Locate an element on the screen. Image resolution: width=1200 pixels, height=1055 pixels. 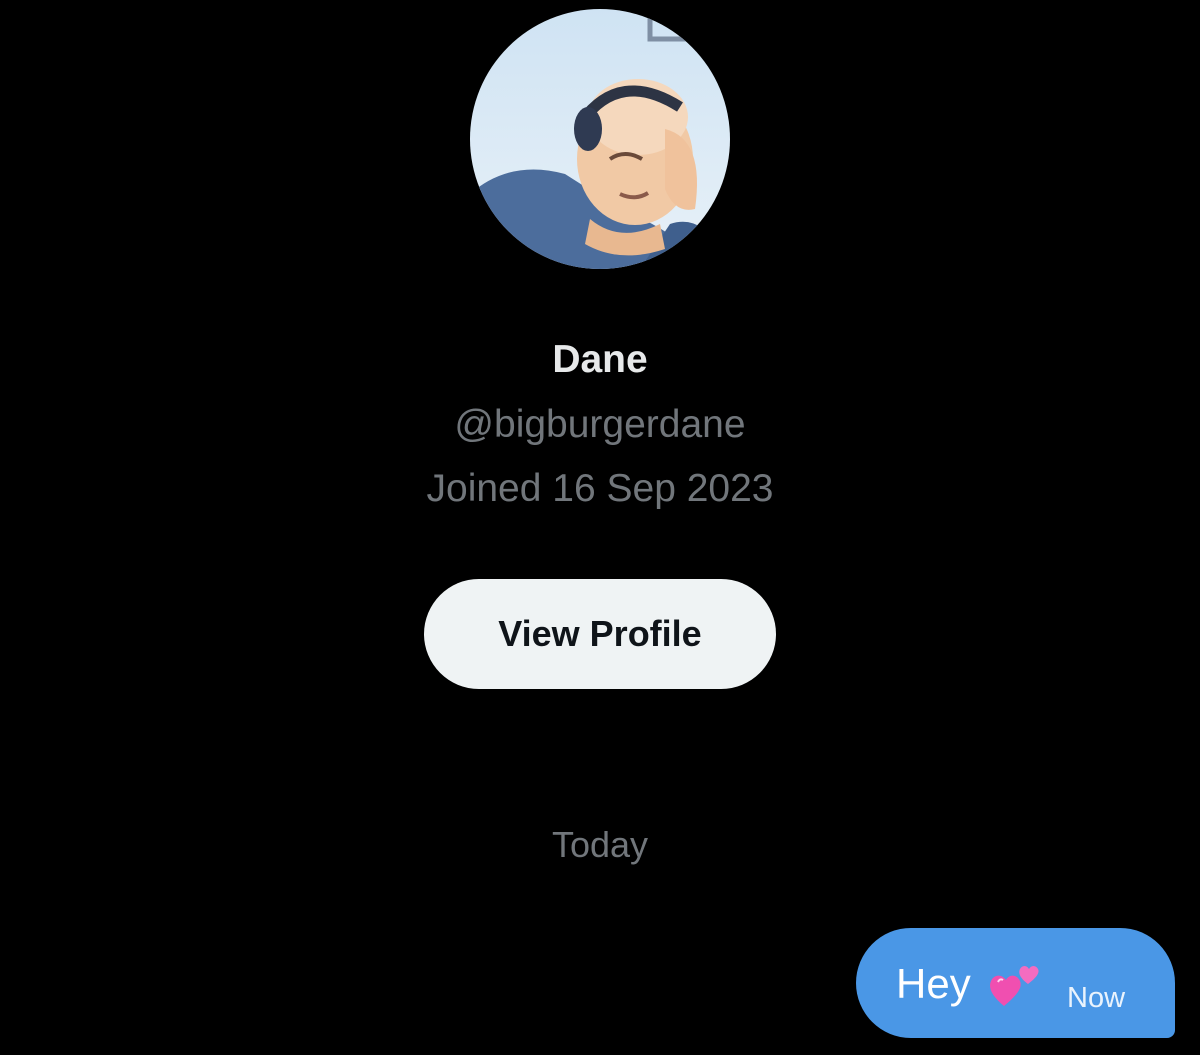
avatar-image is located at coordinates (600, 139).